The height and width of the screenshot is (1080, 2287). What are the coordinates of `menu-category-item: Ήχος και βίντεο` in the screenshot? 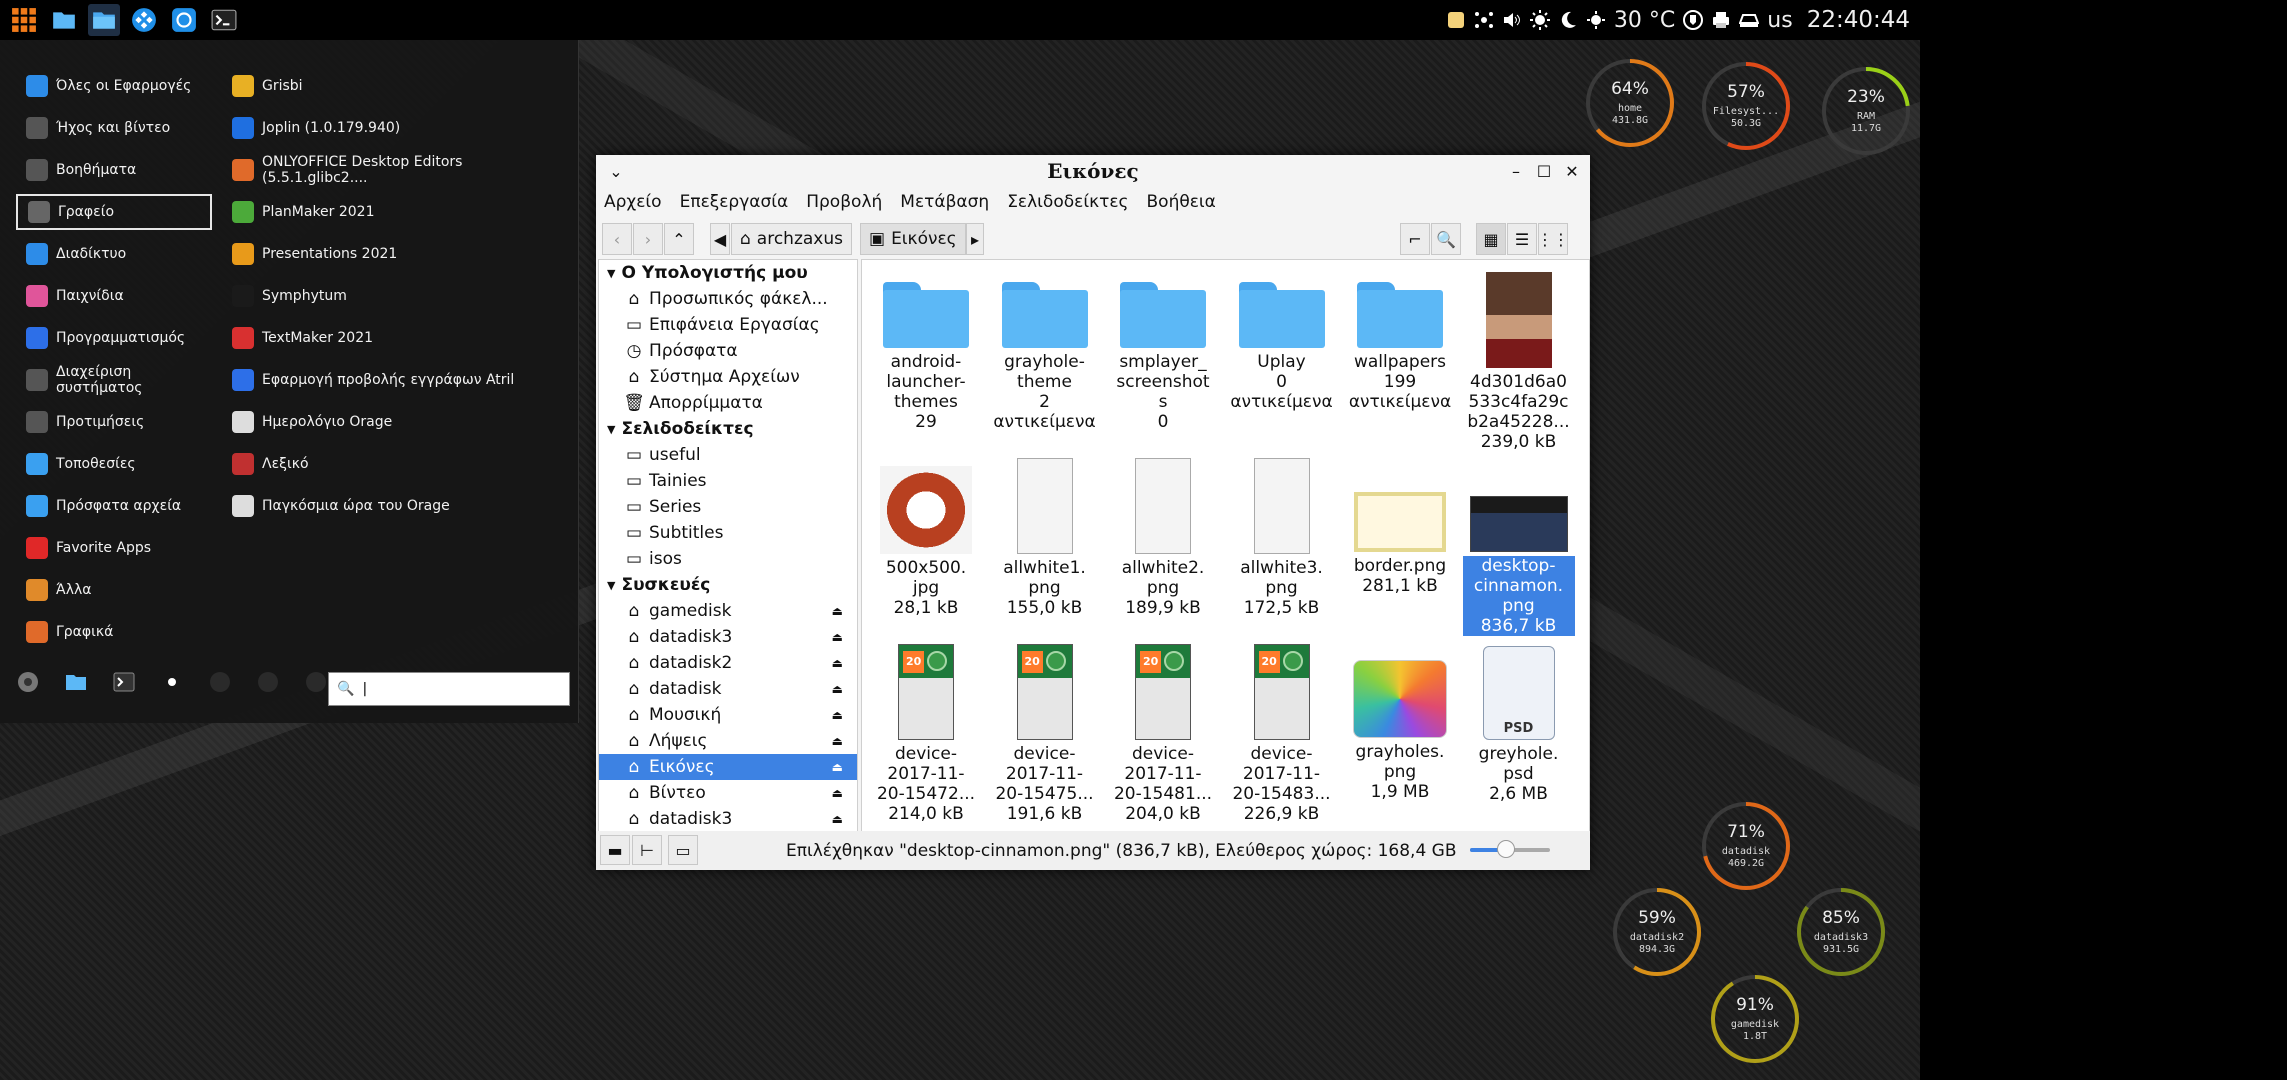 It's located at (114, 128).